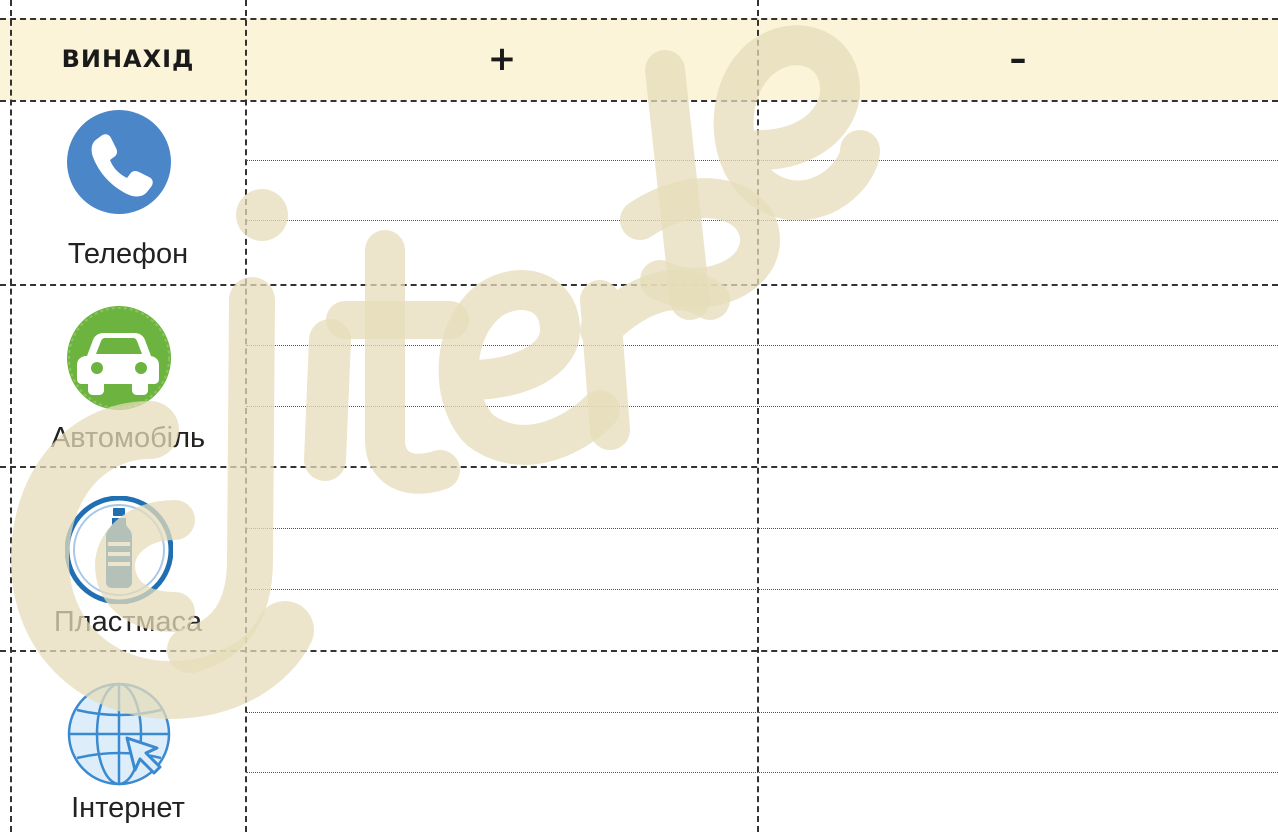 Image resolution: width=1278 pixels, height=832 pixels. I want to click on item-label: Автомобіль, so click(128, 438).